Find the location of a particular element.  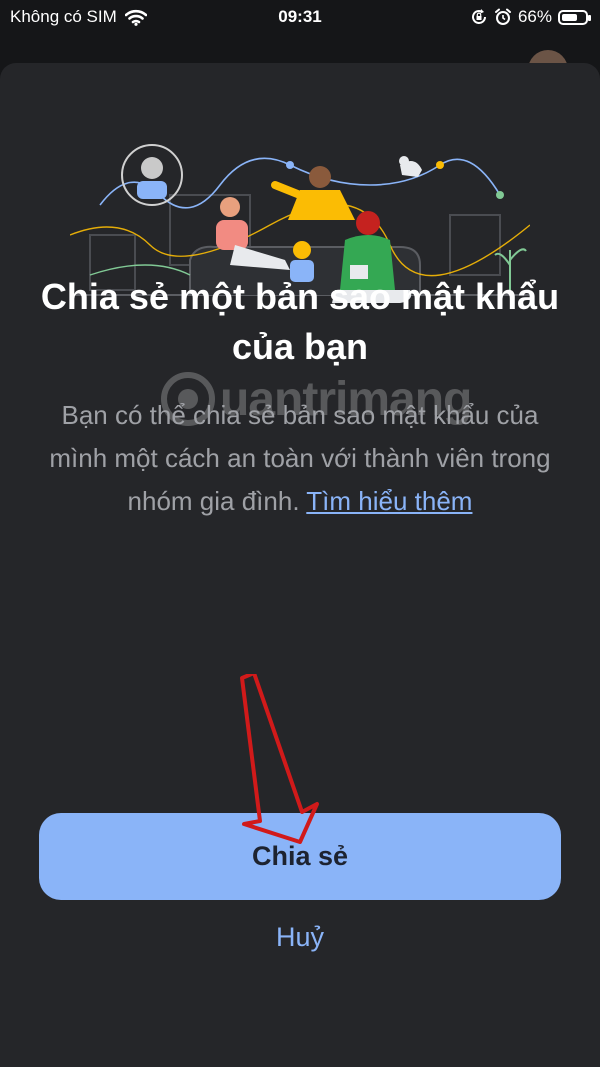

battery-icon is located at coordinates (574, 17).